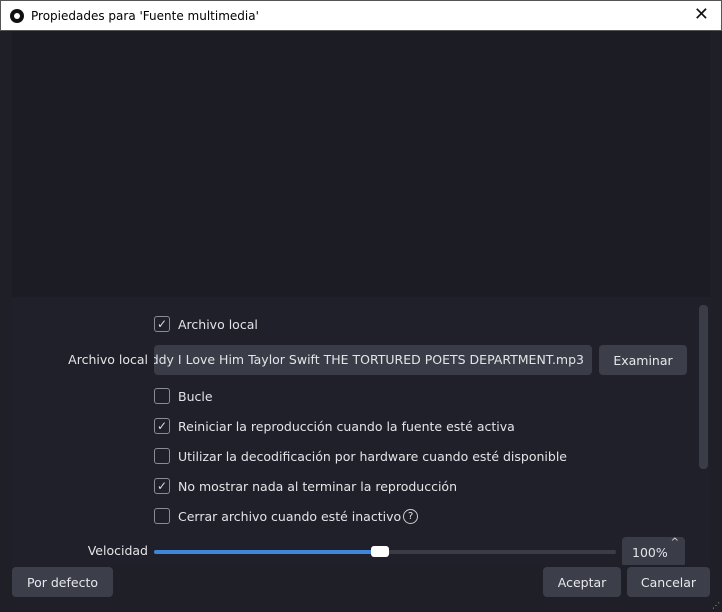  Describe the element at coordinates (380, 551) in the screenshot. I see `speed-slider-handle` at that location.